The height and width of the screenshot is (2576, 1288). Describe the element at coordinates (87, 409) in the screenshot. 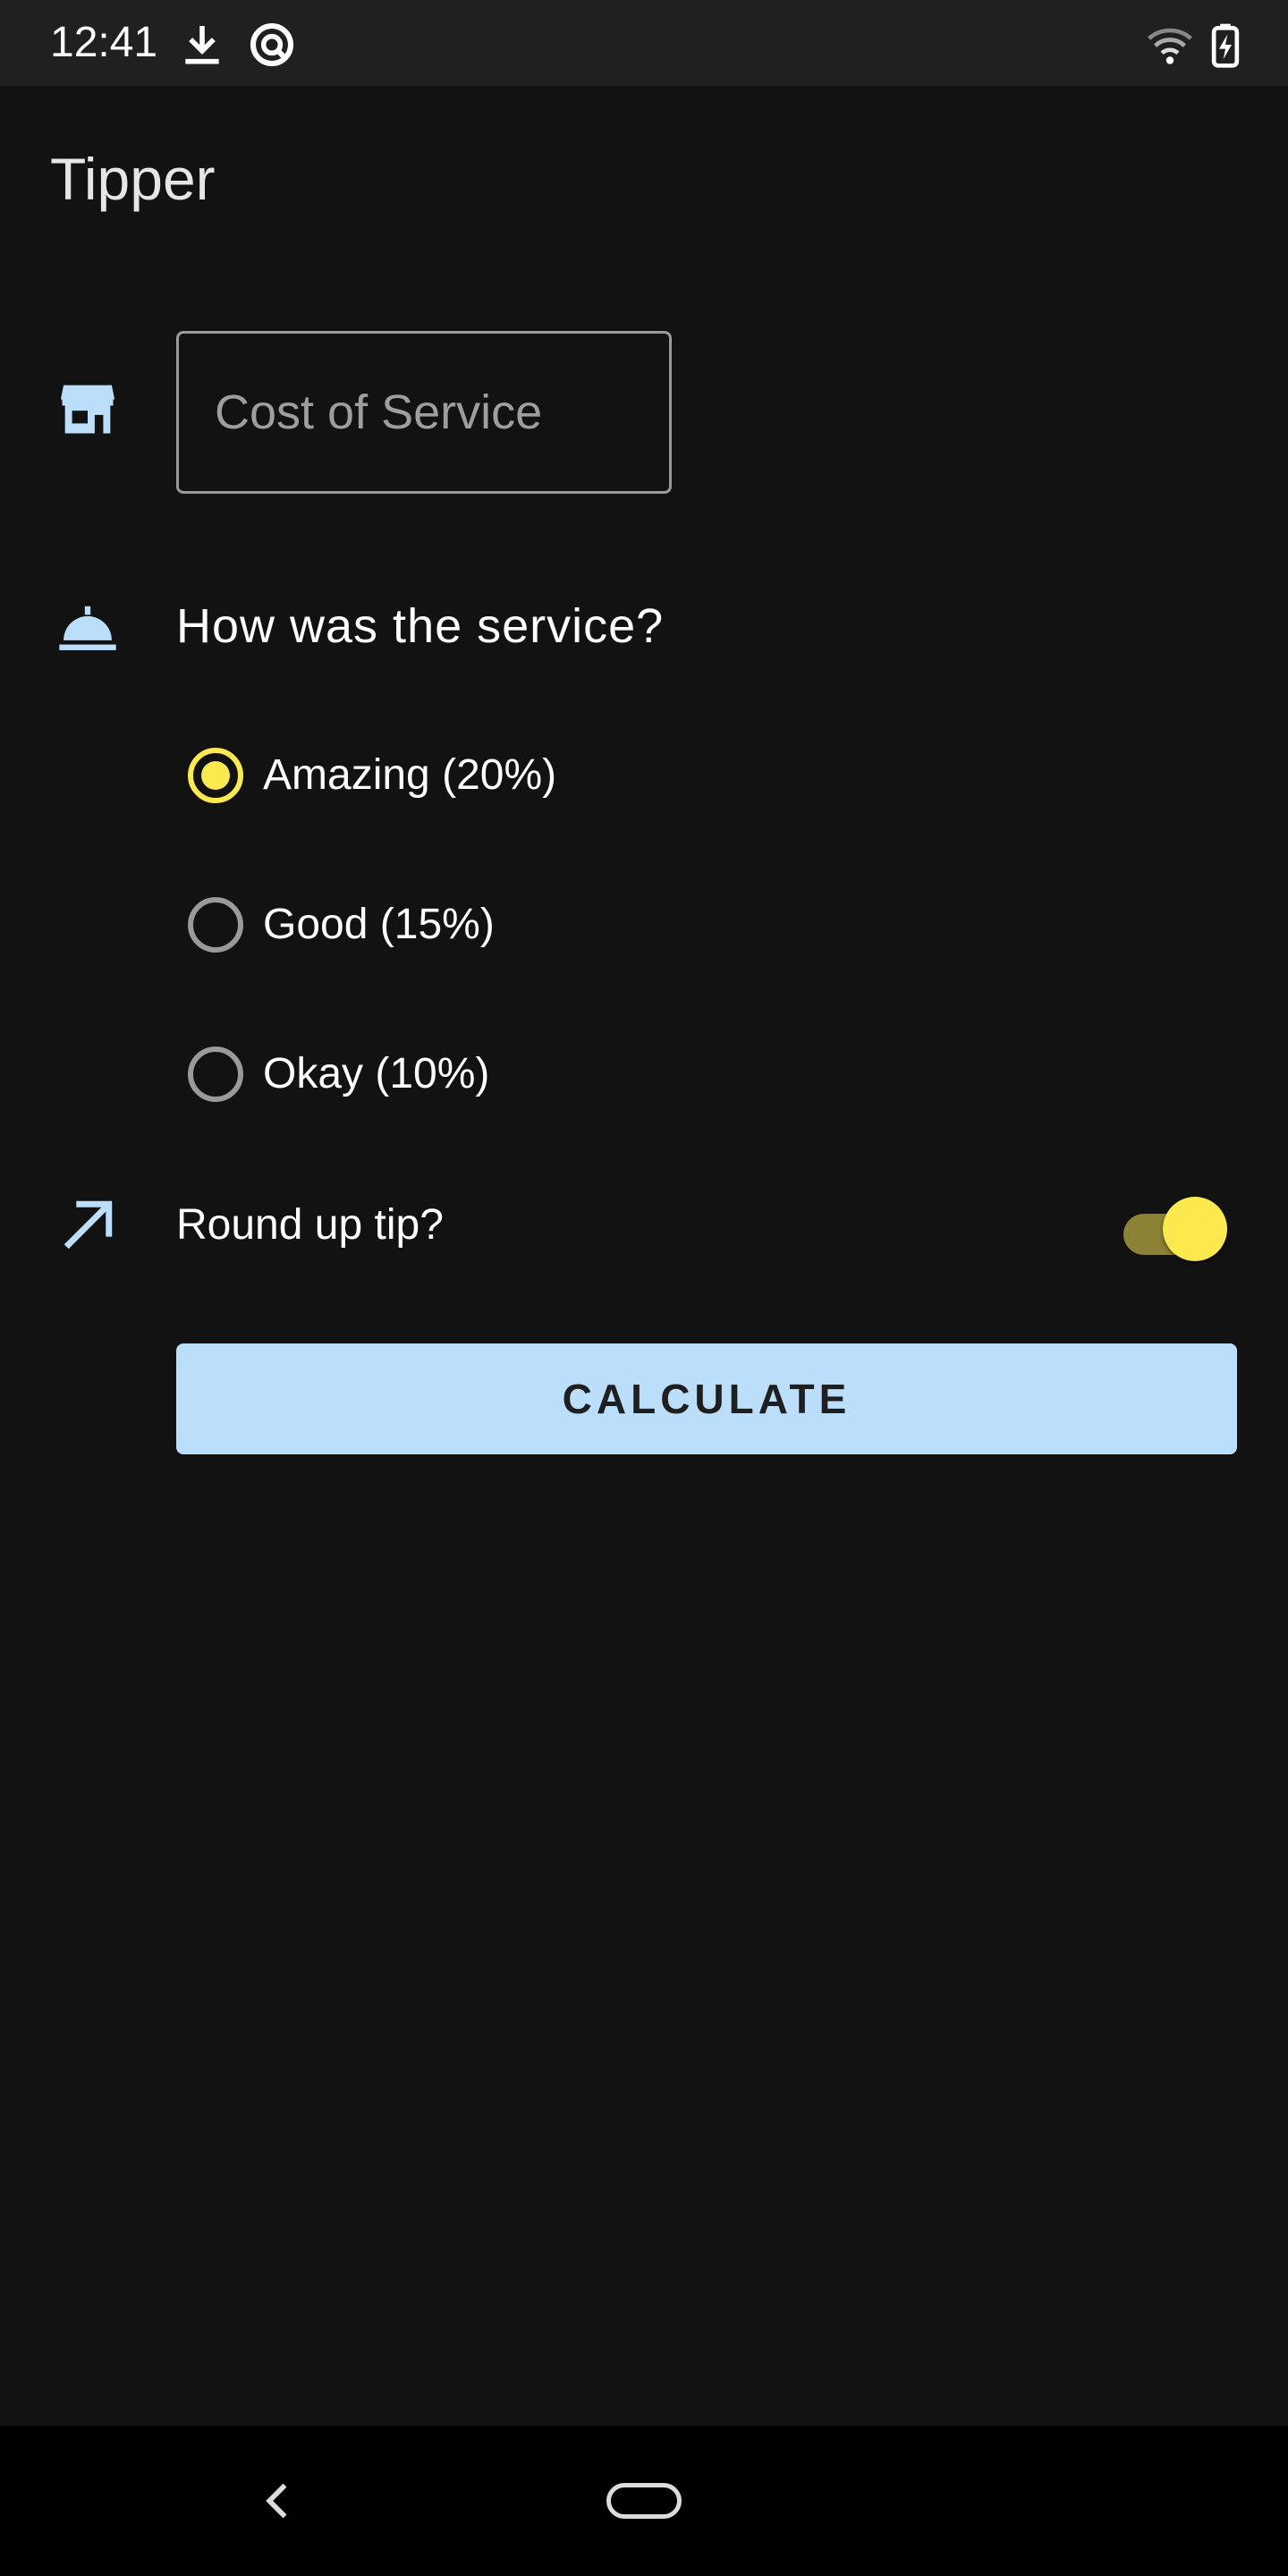

I see `storefront-icon` at that location.